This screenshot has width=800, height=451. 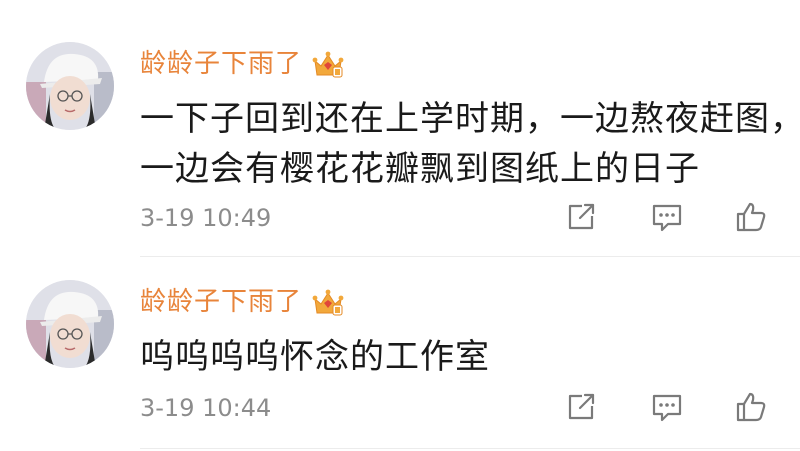 What do you see at coordinates (458, 408) in the screenshot?
I see `comment-meta-row: 3-19 10:44` at bounding box center [458, 408].